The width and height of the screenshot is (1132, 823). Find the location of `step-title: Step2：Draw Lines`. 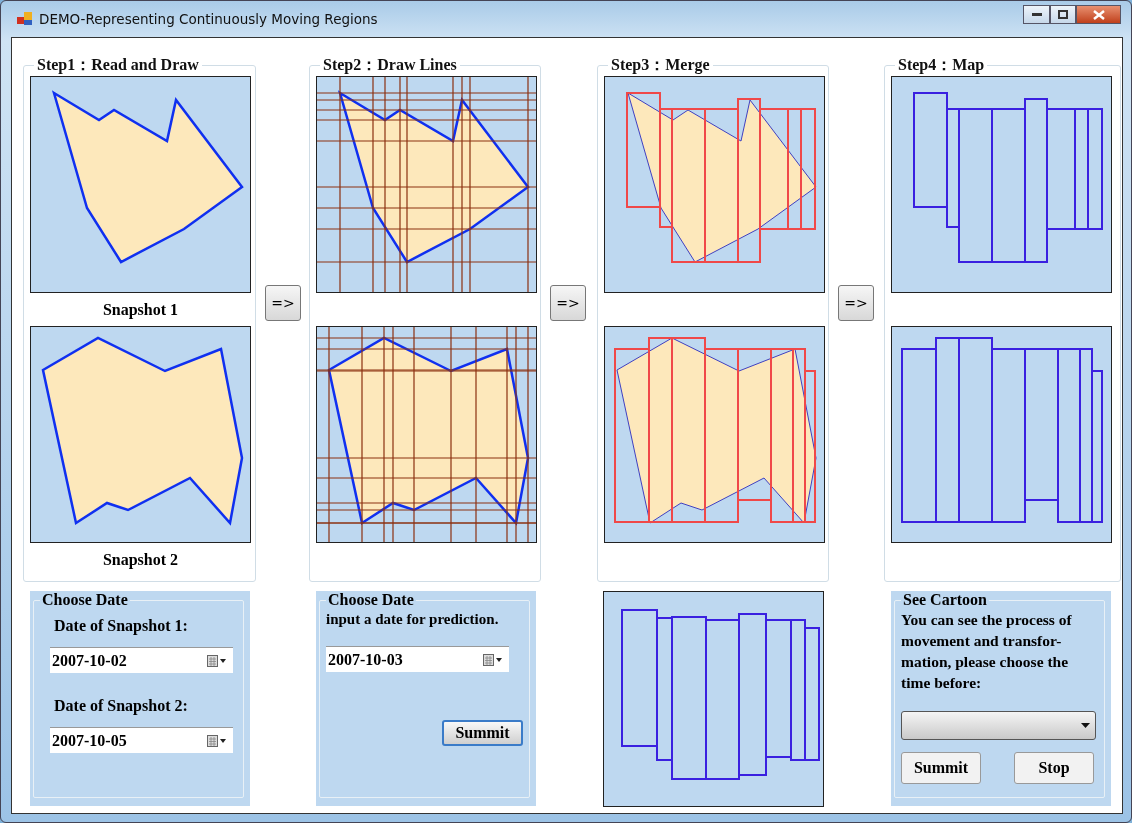

step-title: Step2：Draw Lines is located at coordinates (390, 65).